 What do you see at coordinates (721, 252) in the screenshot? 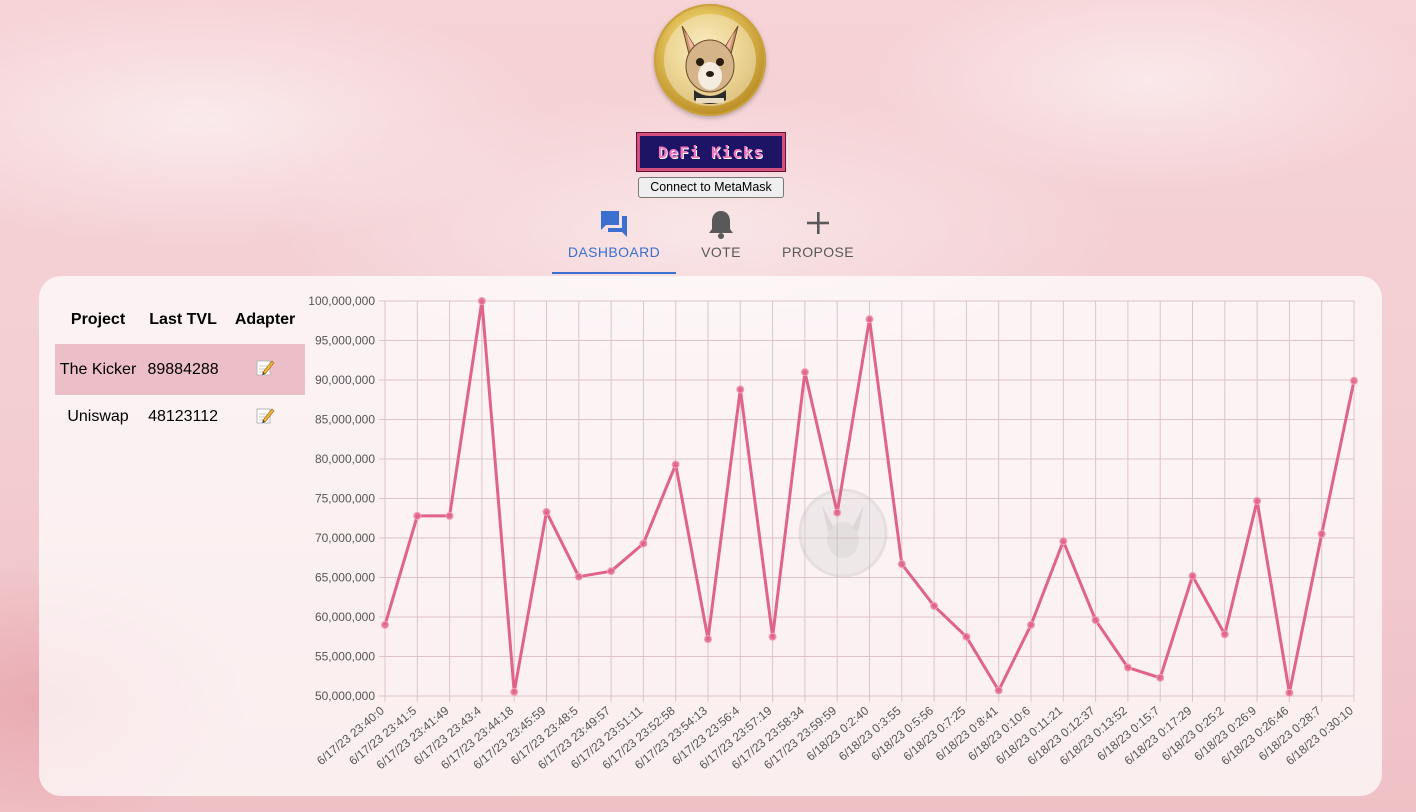
I see `tab-vote-label: VOTE` at bounding box center [721, 252].